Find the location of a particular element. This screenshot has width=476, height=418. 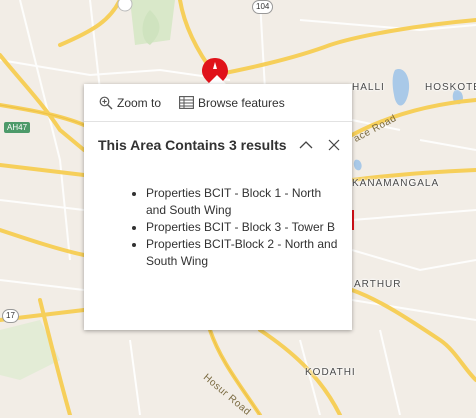

list-item: Properties BCIT - Block 3 - Tower B is located at coordinates (249, 227).